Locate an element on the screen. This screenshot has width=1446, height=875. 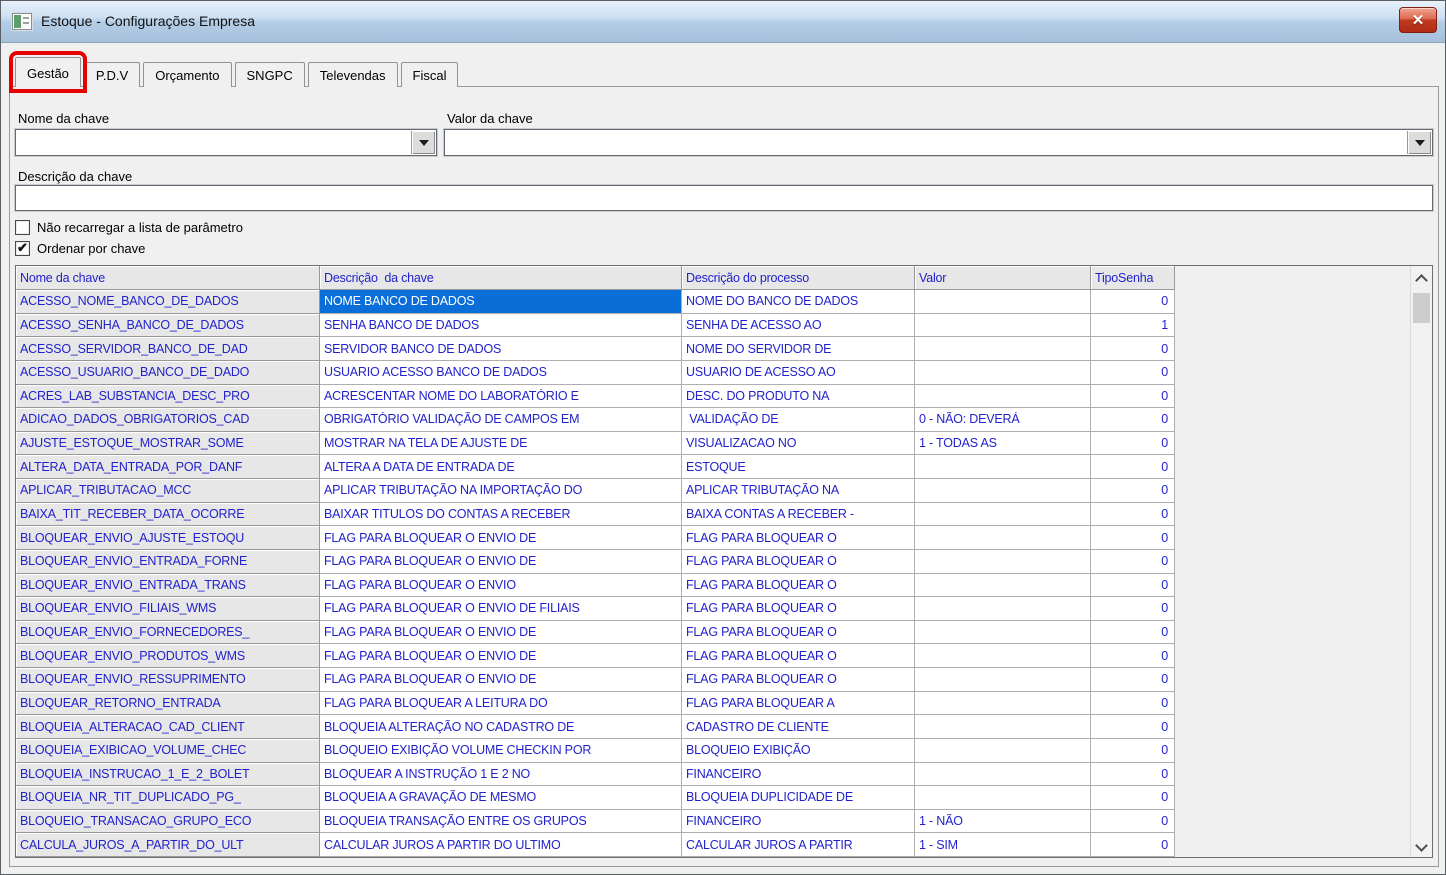
checkbox-row: ✔ Ordenar por chave is located at coordinates (80, 248).